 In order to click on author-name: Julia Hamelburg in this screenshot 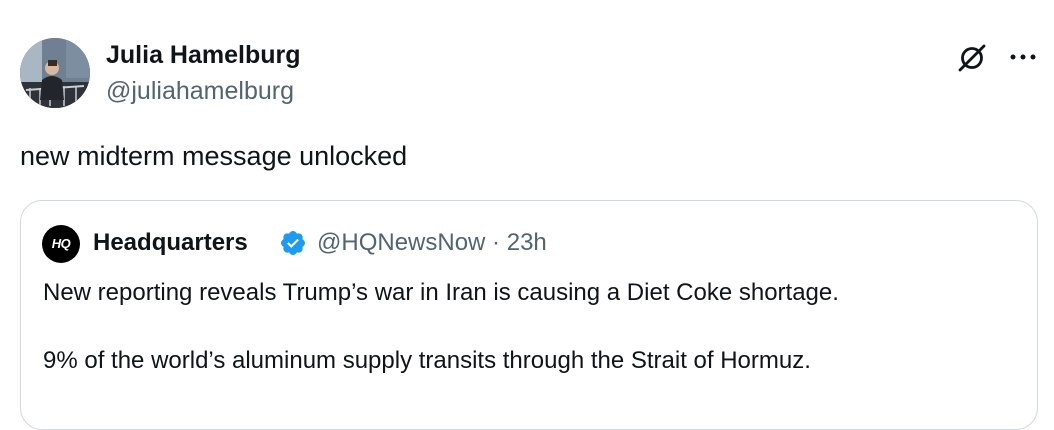, I will do `click(203, 55)`.